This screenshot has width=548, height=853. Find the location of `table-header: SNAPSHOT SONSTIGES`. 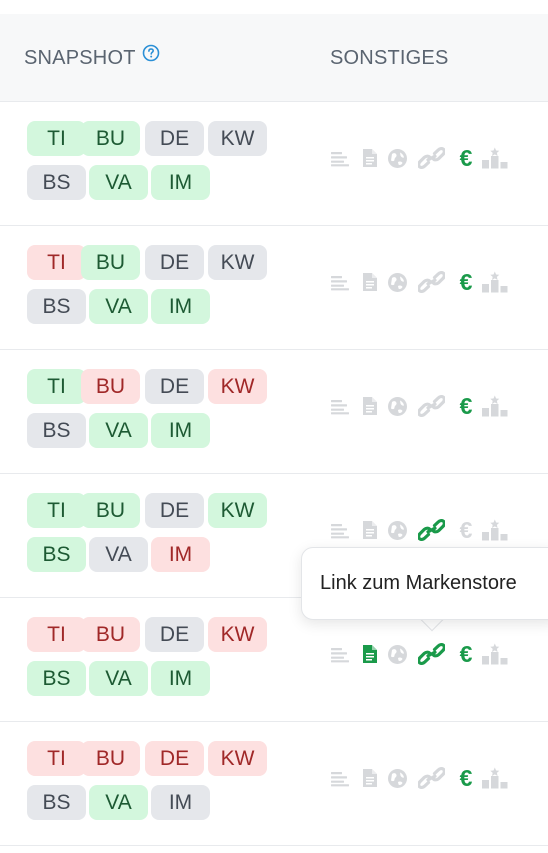

table-header: SNAPSHOT SONSTIGES is located at coordinates (274, 58).